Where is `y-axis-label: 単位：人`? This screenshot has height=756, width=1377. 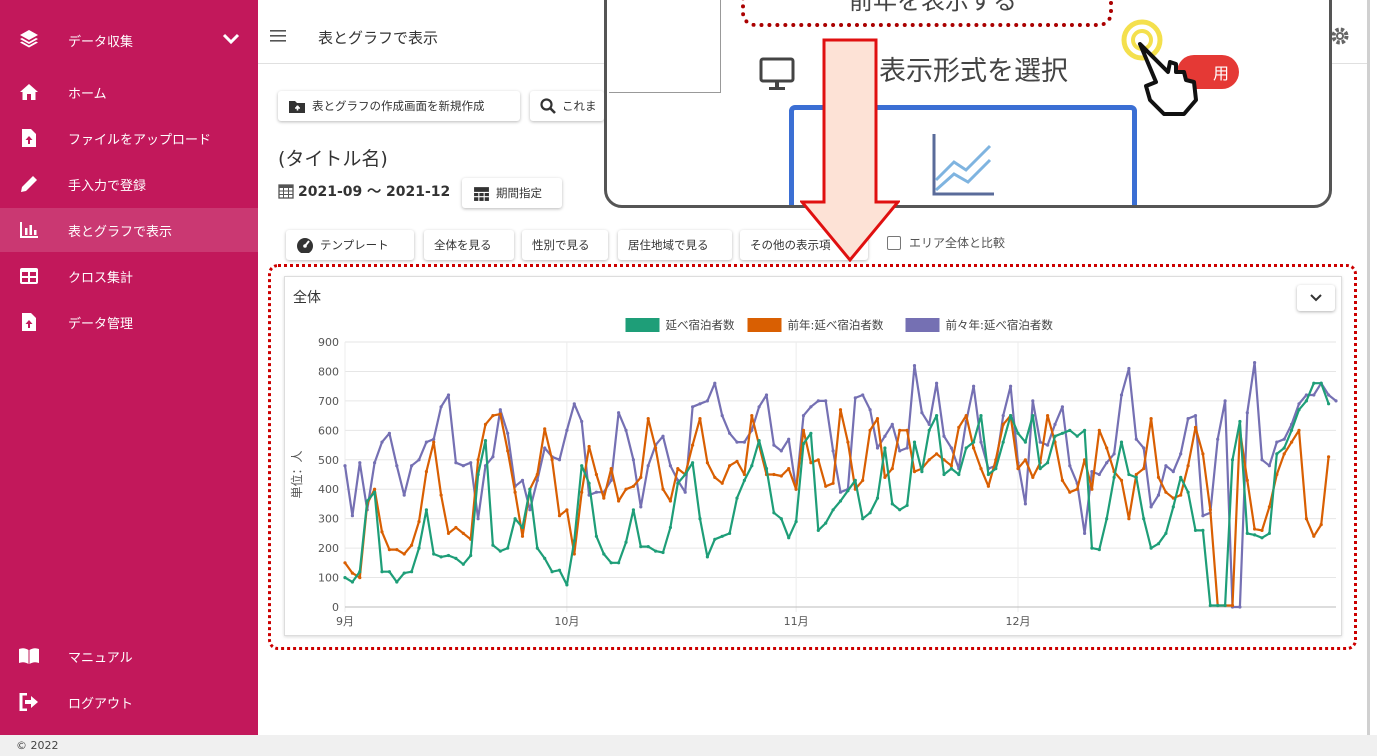
y-axis-label: 単位：人 is located at coordinates (296, 474).